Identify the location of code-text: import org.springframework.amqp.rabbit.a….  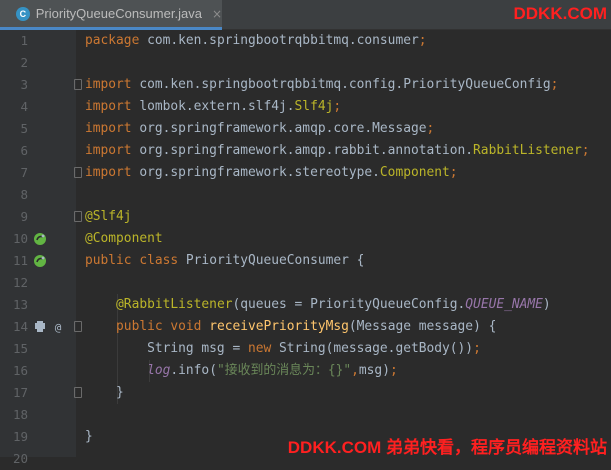
(337, 150).